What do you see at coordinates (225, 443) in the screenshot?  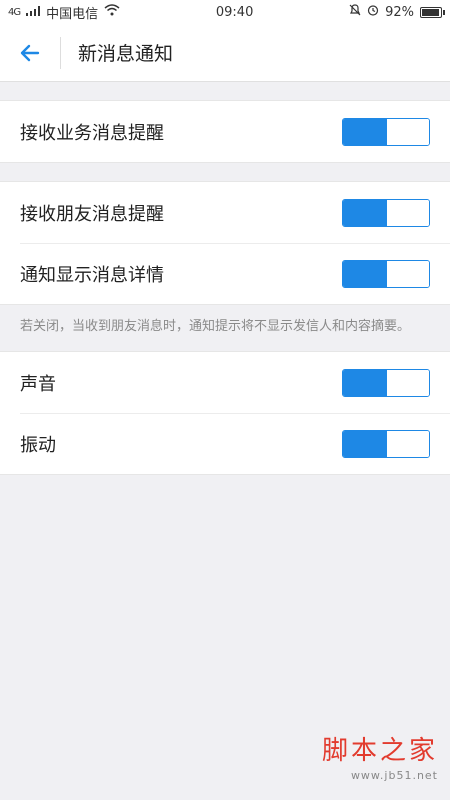 I see `setting-row-vibrate: 振动` at bounding box center [225, 443].